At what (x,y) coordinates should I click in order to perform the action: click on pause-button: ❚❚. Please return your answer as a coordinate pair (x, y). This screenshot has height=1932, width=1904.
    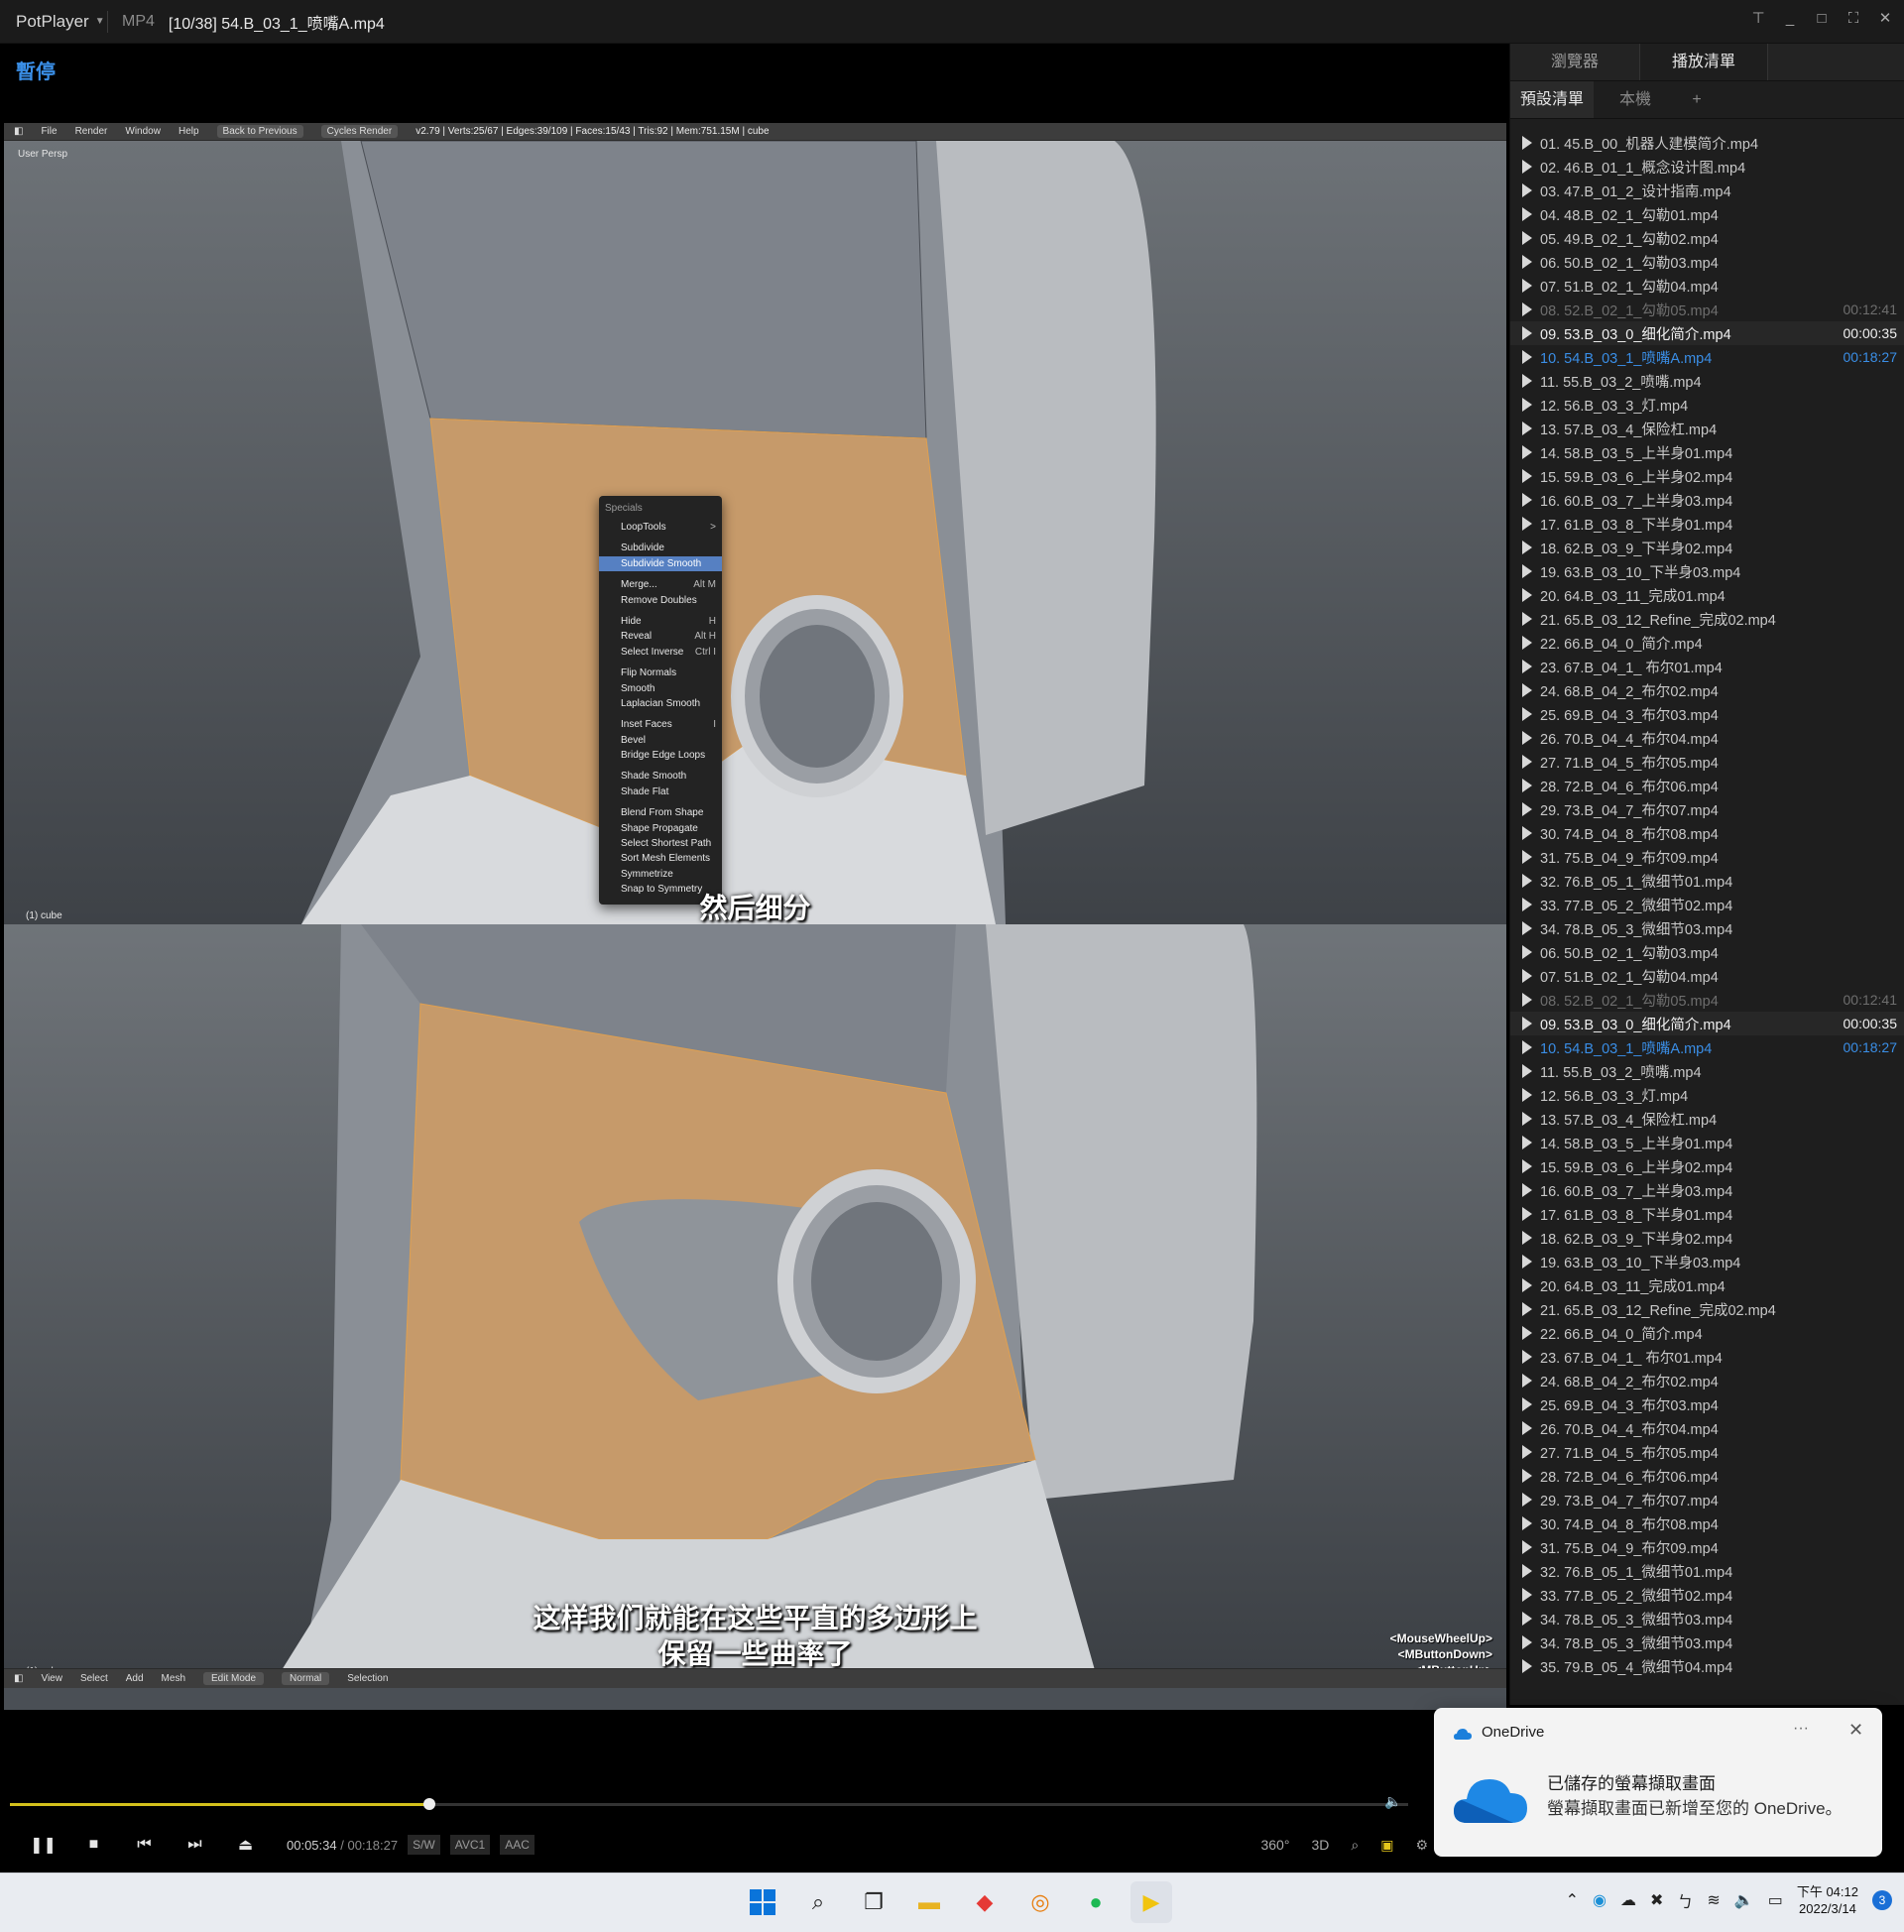
    Looking at the image, I should click on (43, 1845).